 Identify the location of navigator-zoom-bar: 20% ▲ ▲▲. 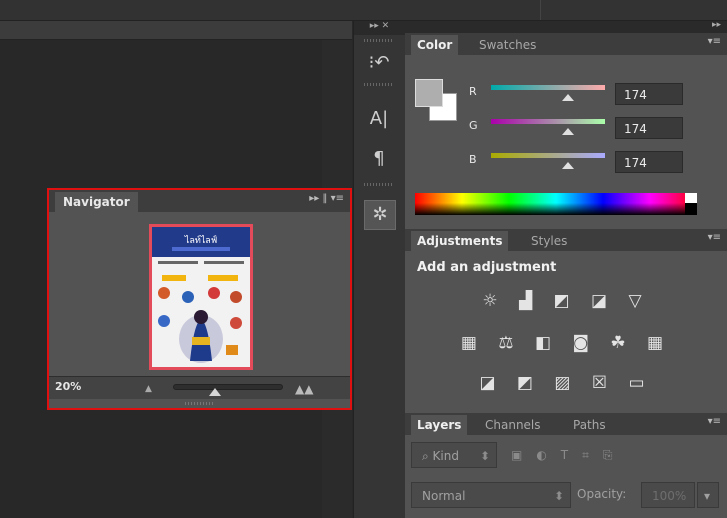
(199, 387).